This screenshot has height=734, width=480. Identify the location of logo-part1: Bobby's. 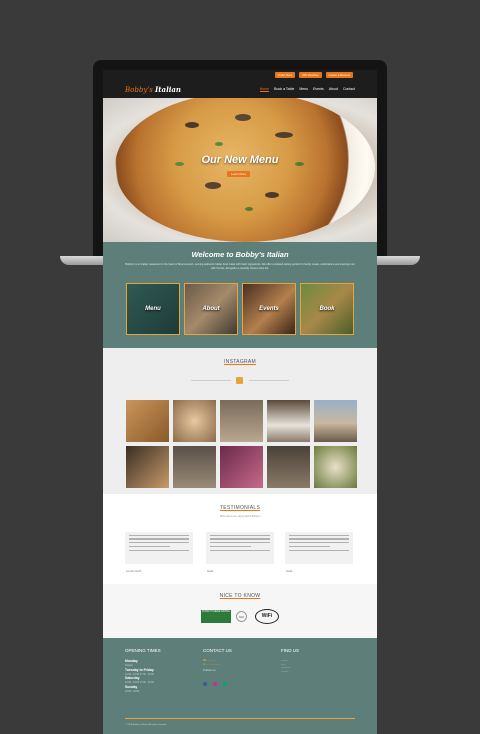
(139, 89).